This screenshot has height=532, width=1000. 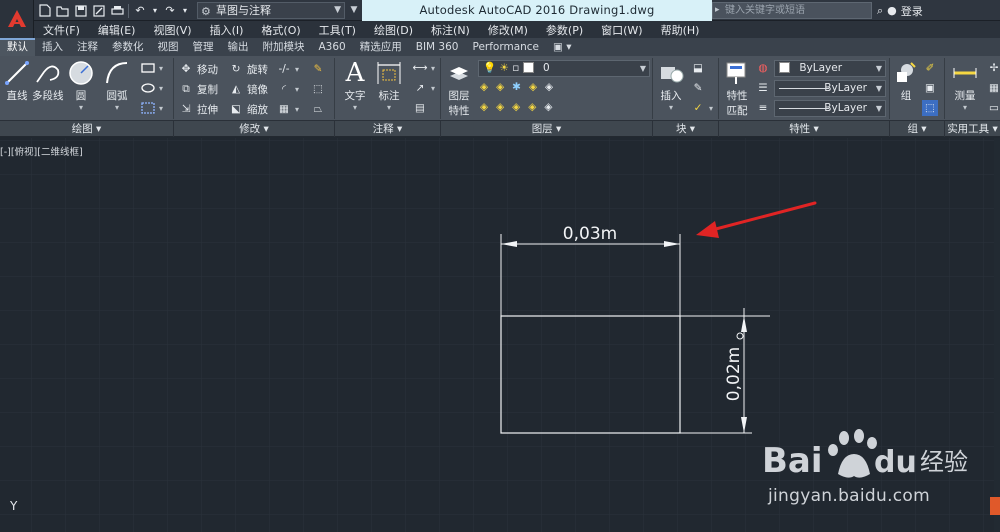 What do you see at coordinates (81, 11) in the screenshot?
I see `save-icon` at bounding box center [81, 11].